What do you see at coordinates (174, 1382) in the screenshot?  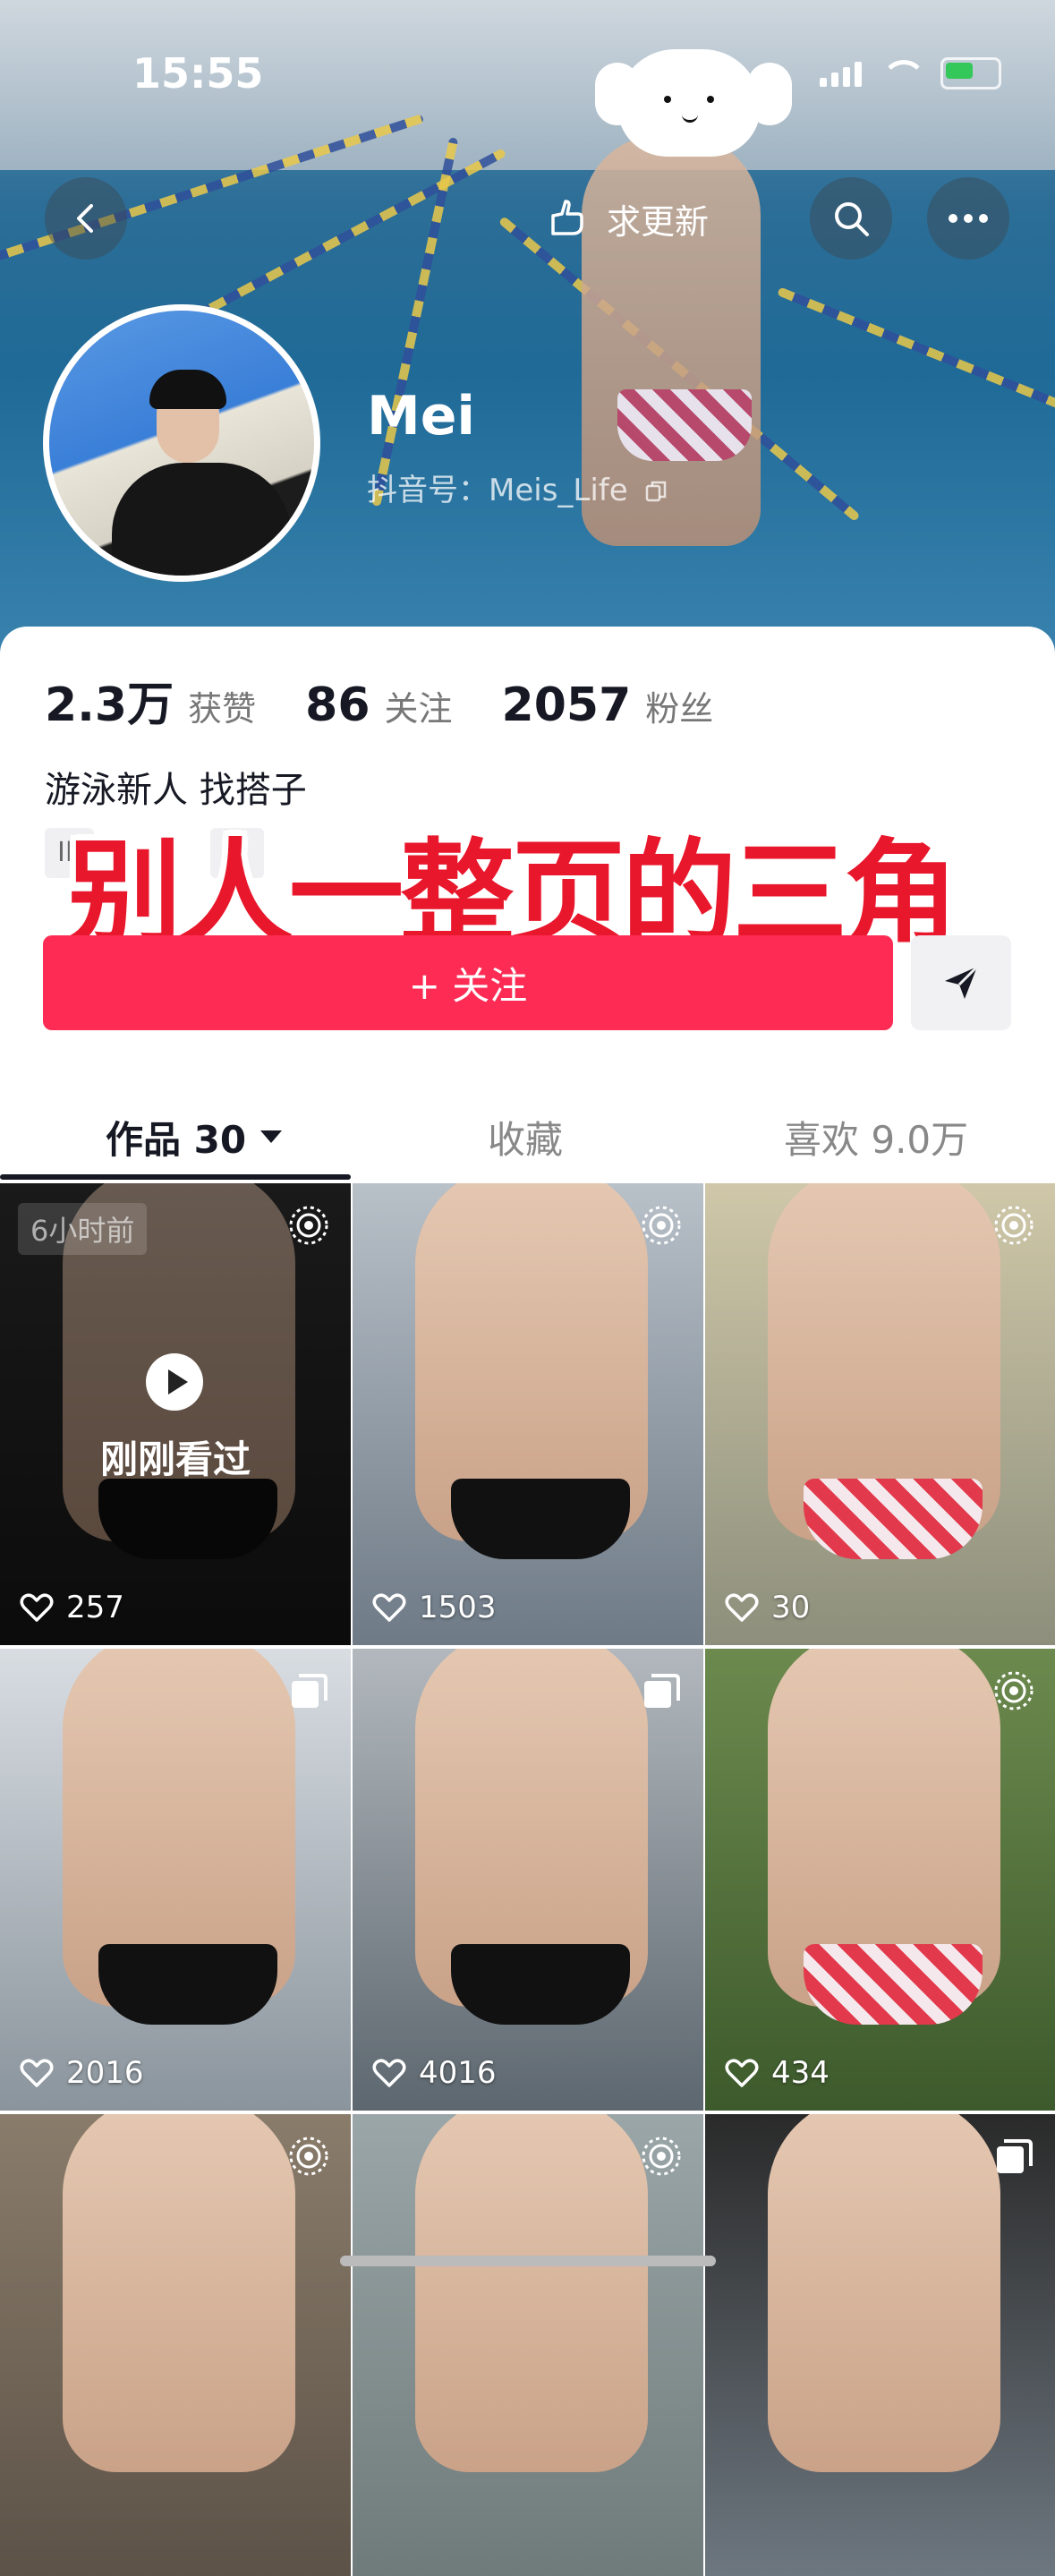 I see `play-icon` at bounding box center [174, 1382].